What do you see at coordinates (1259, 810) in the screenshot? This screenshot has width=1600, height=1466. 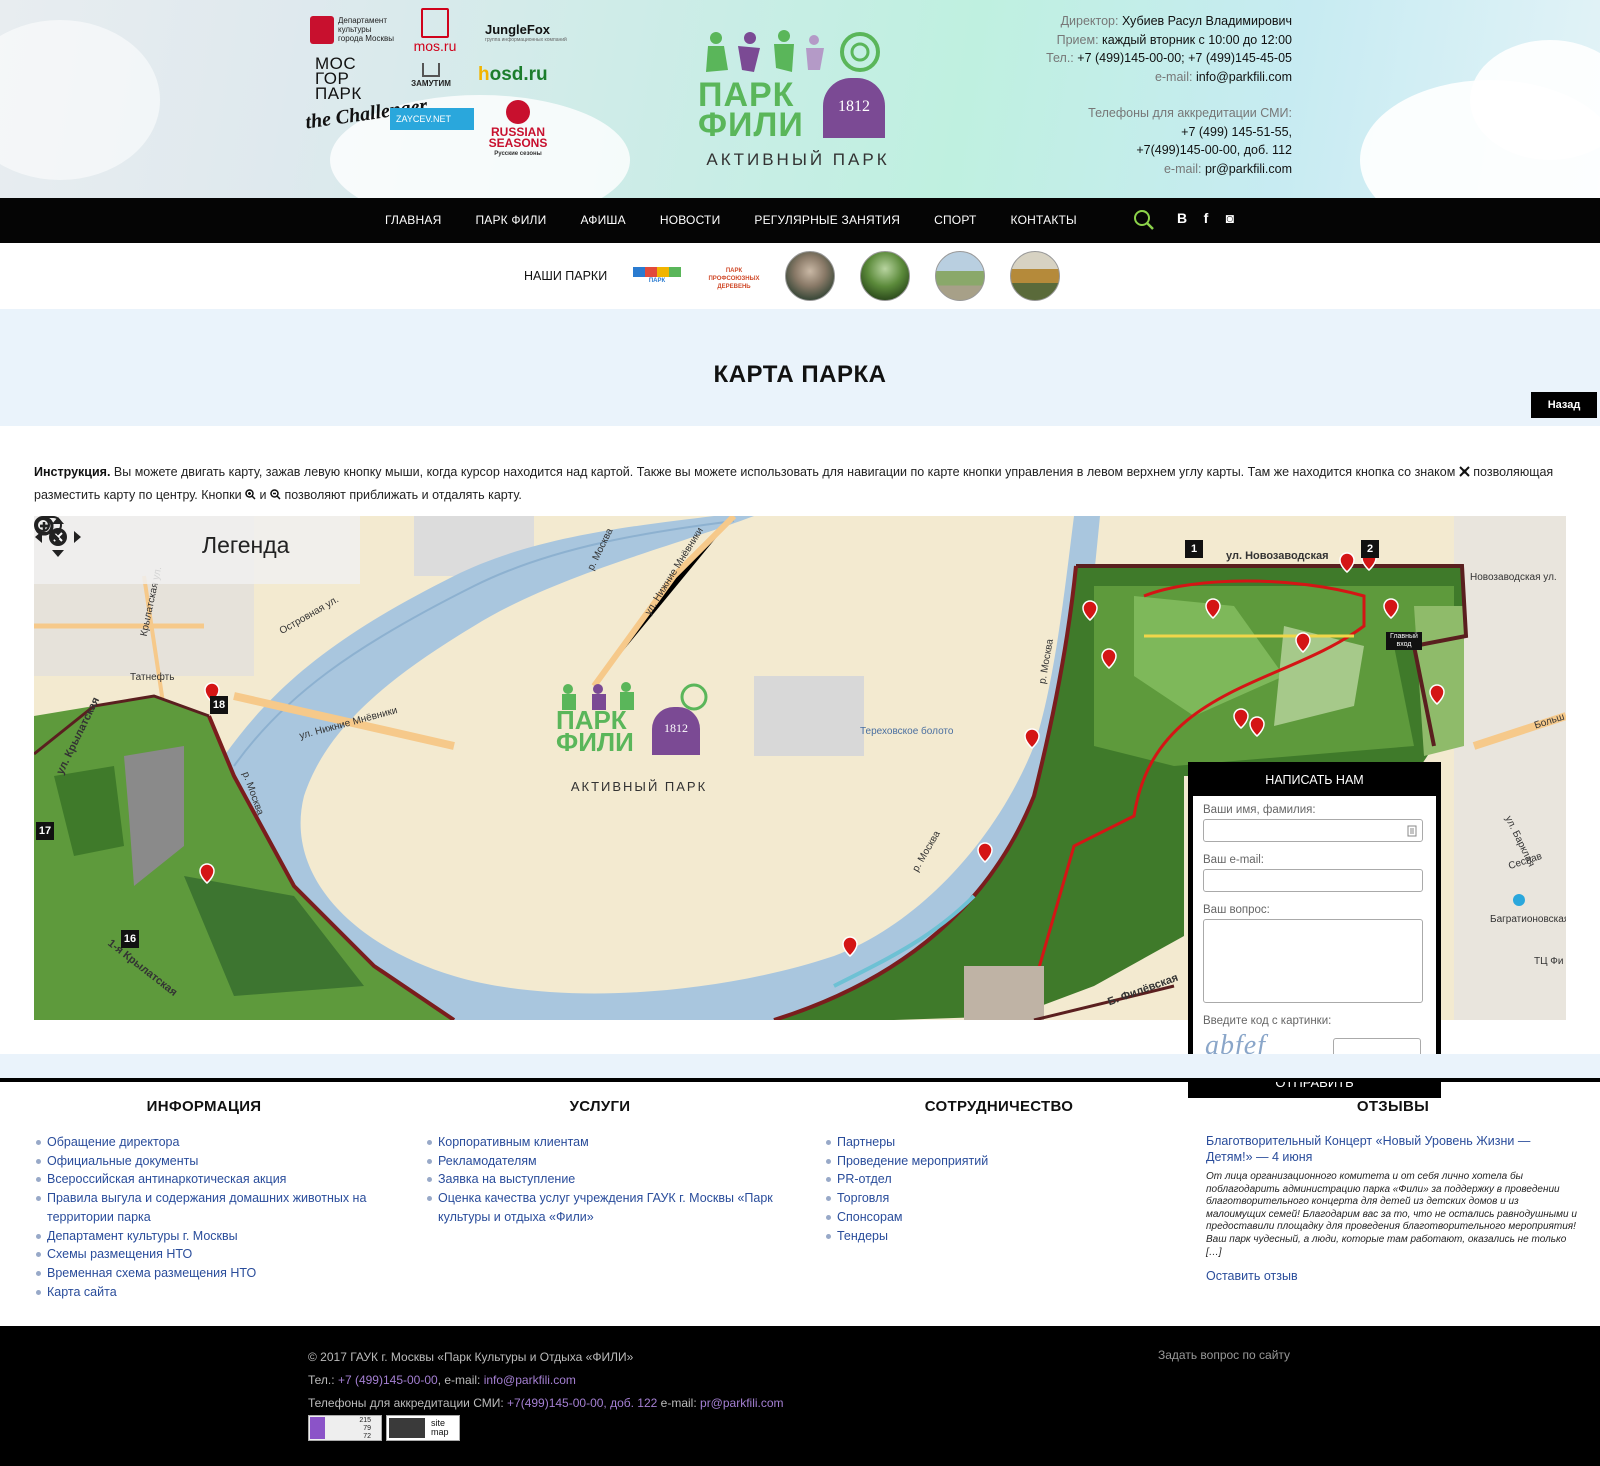 I see `name-field-label: Ваши имя, фамилия:` at bounding box center [1259, 810].